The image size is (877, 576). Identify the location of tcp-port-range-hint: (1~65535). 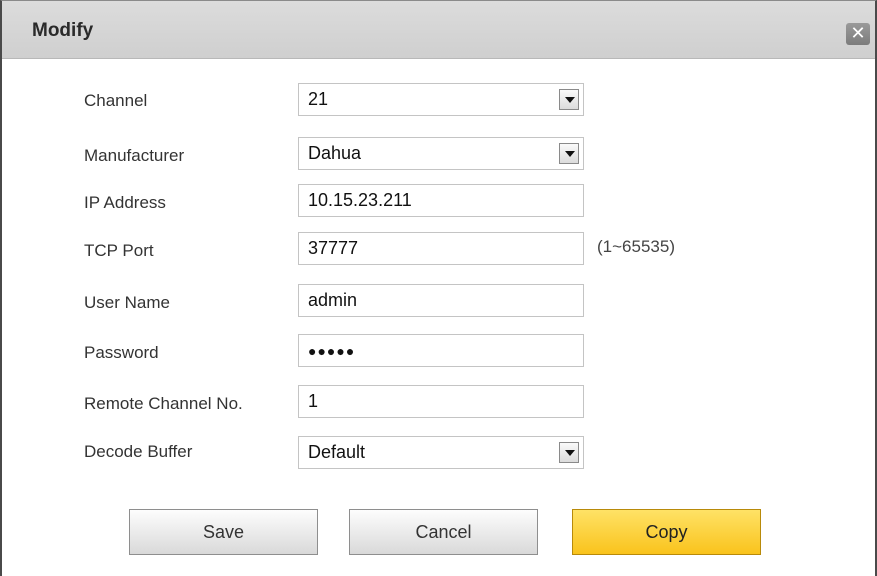
(636, 246).